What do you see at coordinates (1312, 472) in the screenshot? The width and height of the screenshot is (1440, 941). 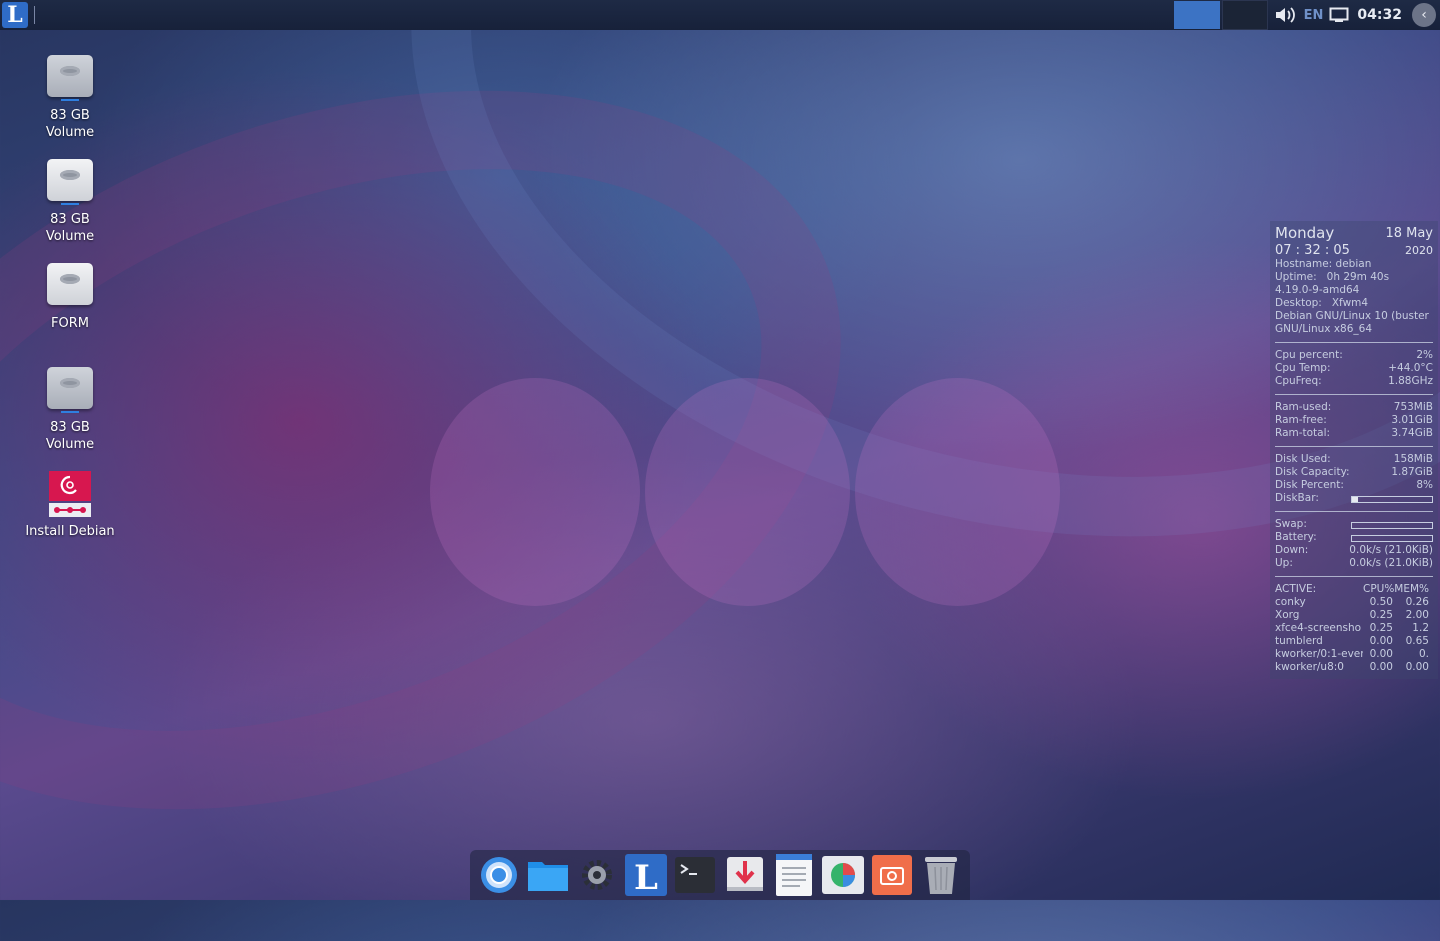 I see `conky-disk-capacity-label: Disk Capacity:` at bounding box center [1312, 472].